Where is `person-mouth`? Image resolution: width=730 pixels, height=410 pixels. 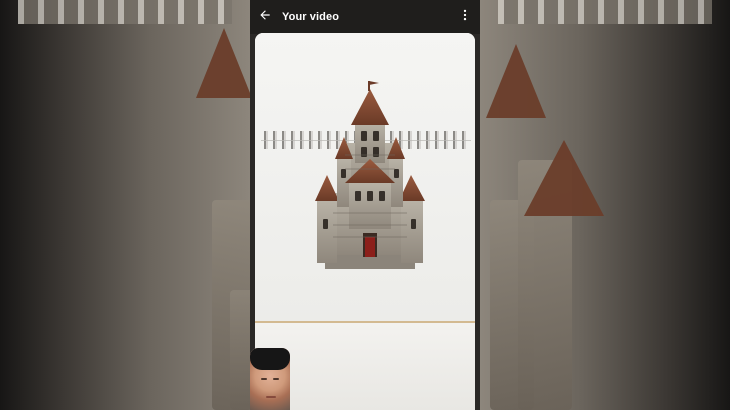
person-mouth is located at coordinates (271, 397).